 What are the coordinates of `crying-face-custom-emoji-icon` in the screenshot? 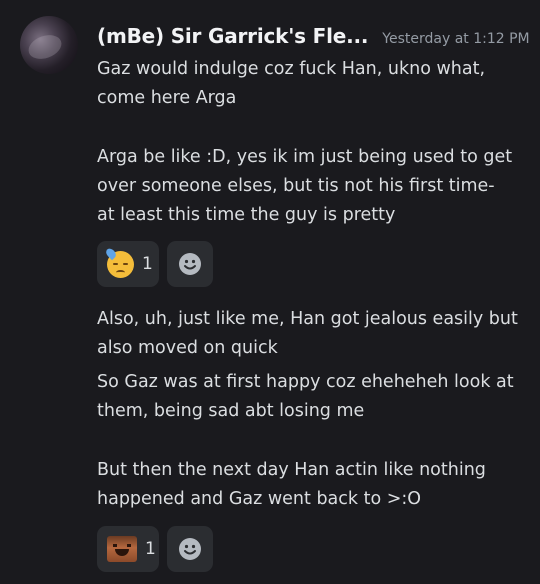 It's located at (122, 549).